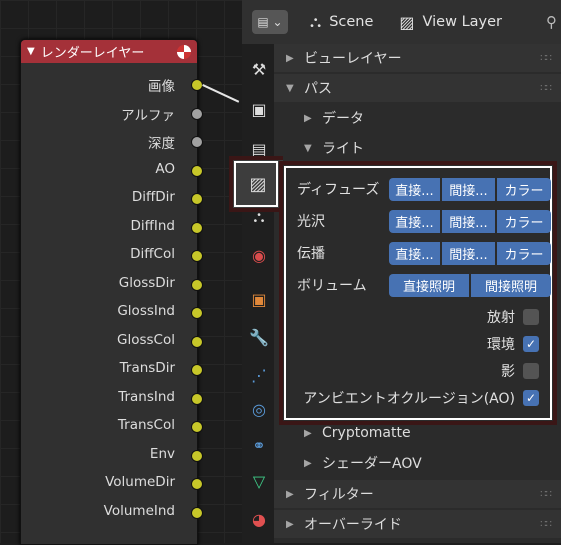 This screenshot has height=545, width=561. What do you see at coordinates (112, 114) in the screenshot?
I see `node-output-socket: アルファ` at bounding box center [112, 114].